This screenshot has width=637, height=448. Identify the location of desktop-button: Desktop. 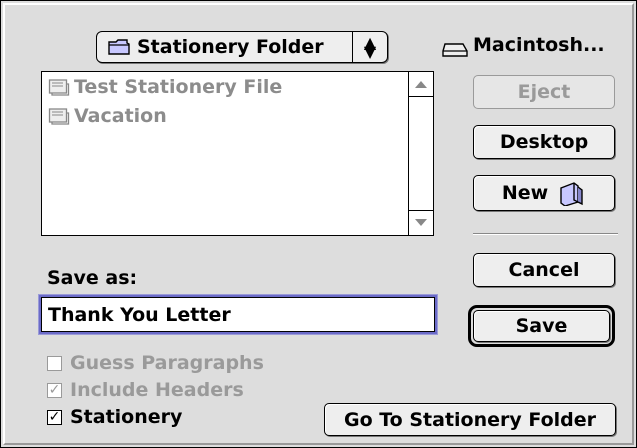
(544, 142).